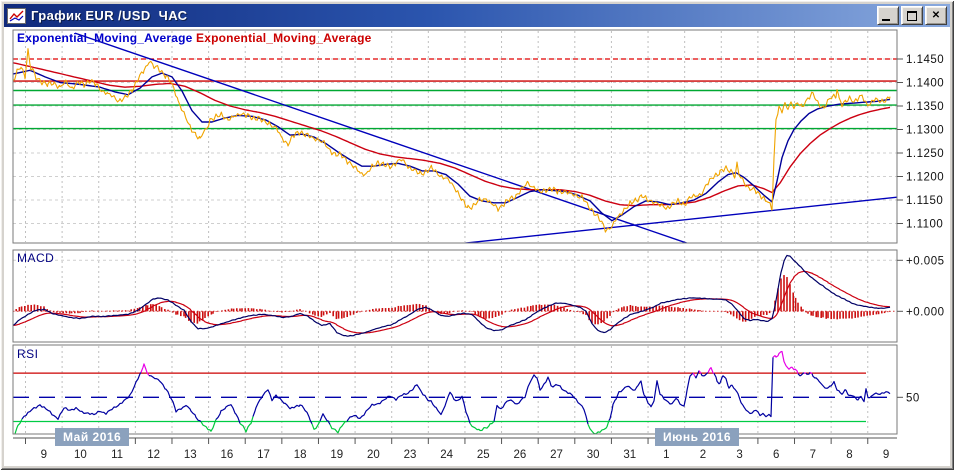 This screenshot has width=954, height=470. What do you see at coordinates (888, 15) in the screenshot?
I see `minimize-button` at bounding box center [888, 15].